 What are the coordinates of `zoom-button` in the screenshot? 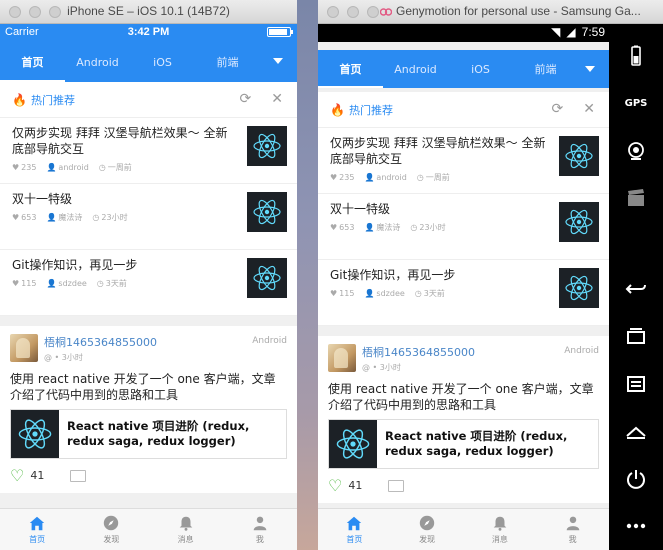 It's located at (373, 12).